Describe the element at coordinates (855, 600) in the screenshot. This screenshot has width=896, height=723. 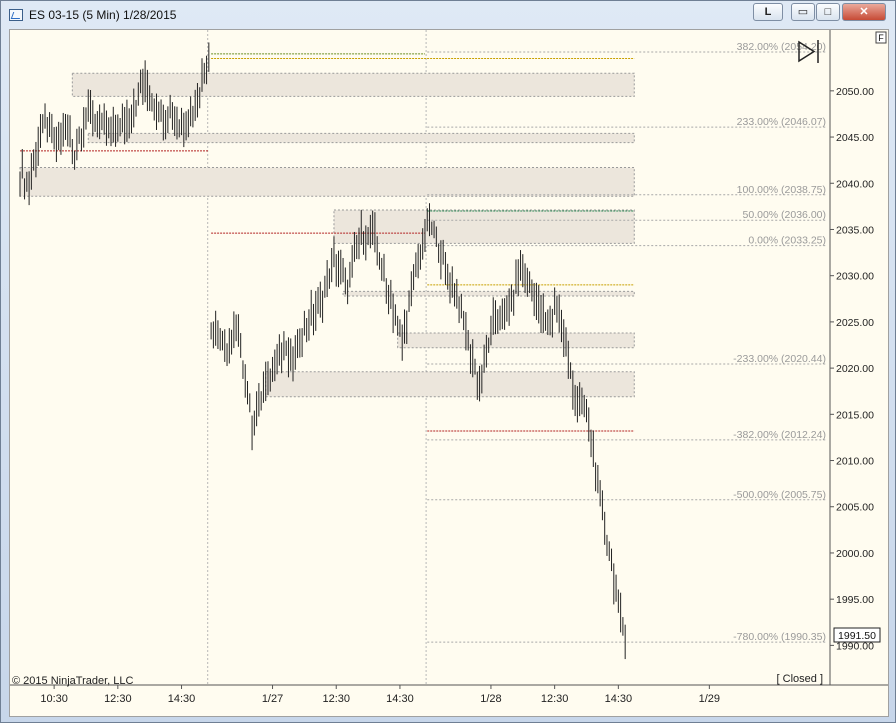
I see `y-tick-label-1: 1995.00` at that location.